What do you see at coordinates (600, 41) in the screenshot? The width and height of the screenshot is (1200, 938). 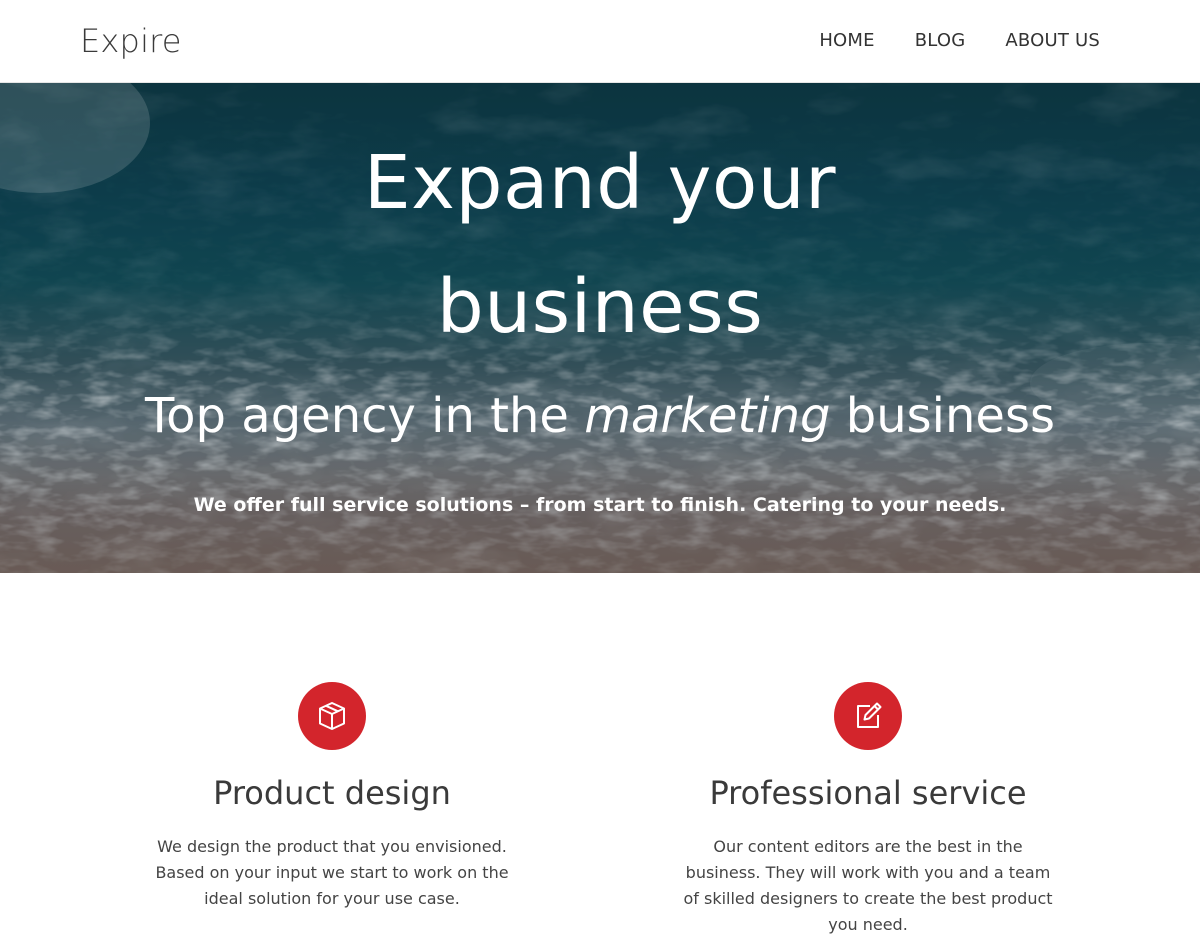 I see `site-header: Expire HOME BLOG ABOUT US` at bounding box center [600, 41].